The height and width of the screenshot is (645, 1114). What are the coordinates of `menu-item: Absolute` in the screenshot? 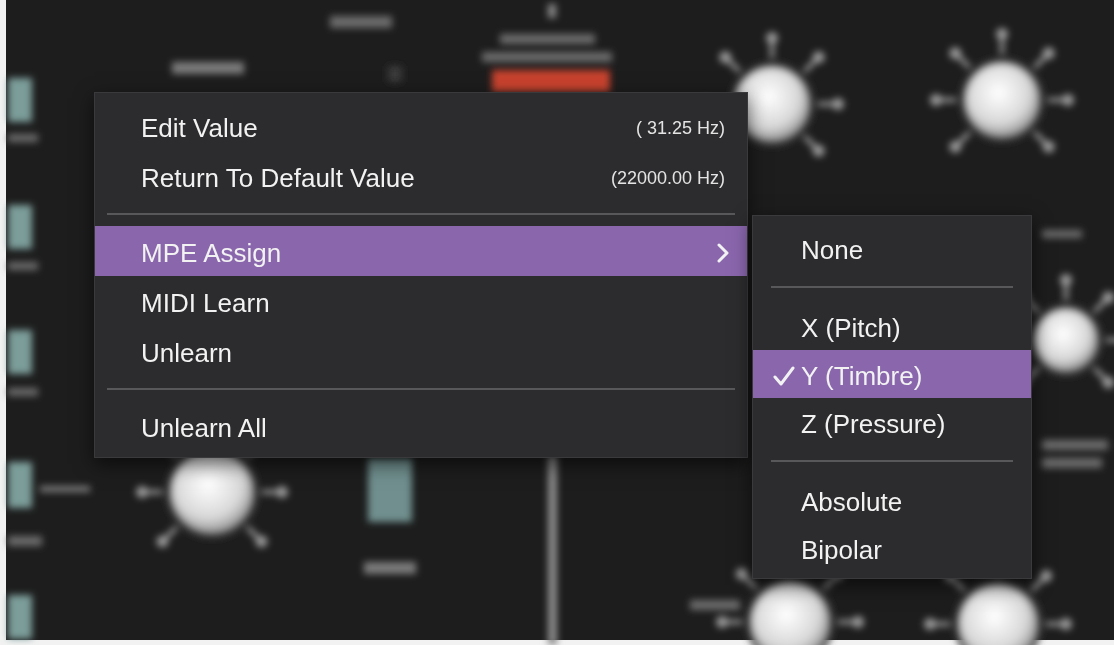 It's located at (892, 500).